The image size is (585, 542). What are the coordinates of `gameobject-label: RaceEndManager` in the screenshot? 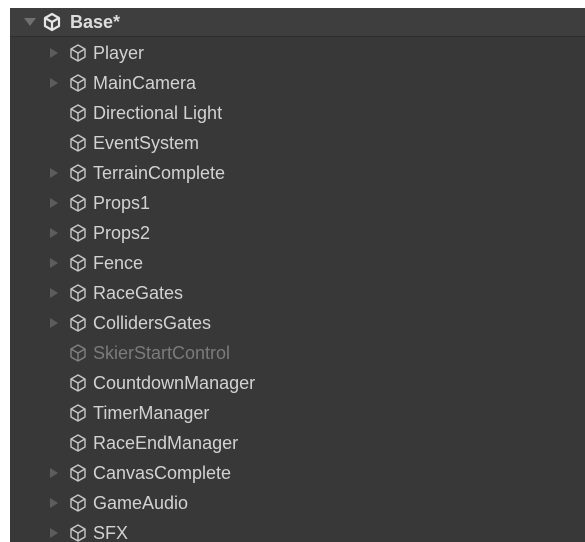 It's located at (166, 443).